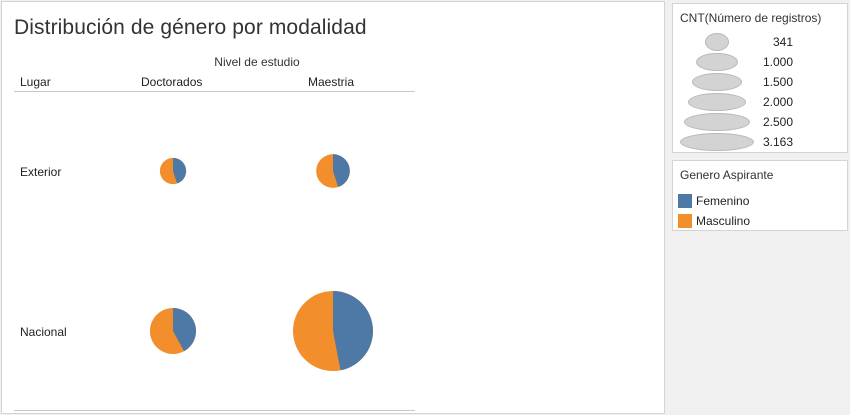  I want to click on pie-plot-area, so click(261, 262).